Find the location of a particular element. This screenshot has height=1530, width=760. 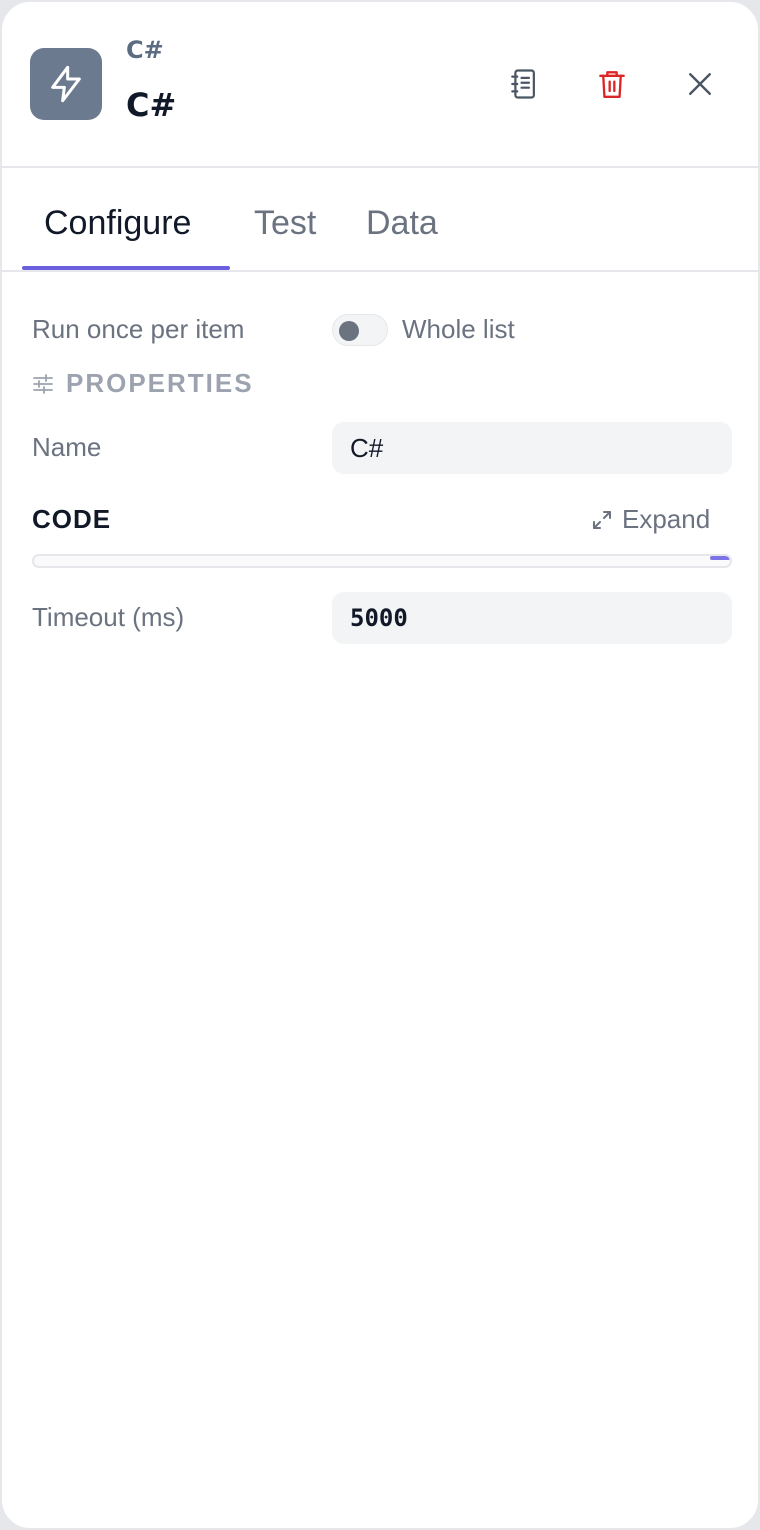

code-scrollbar is located at coordinates (720, 558).